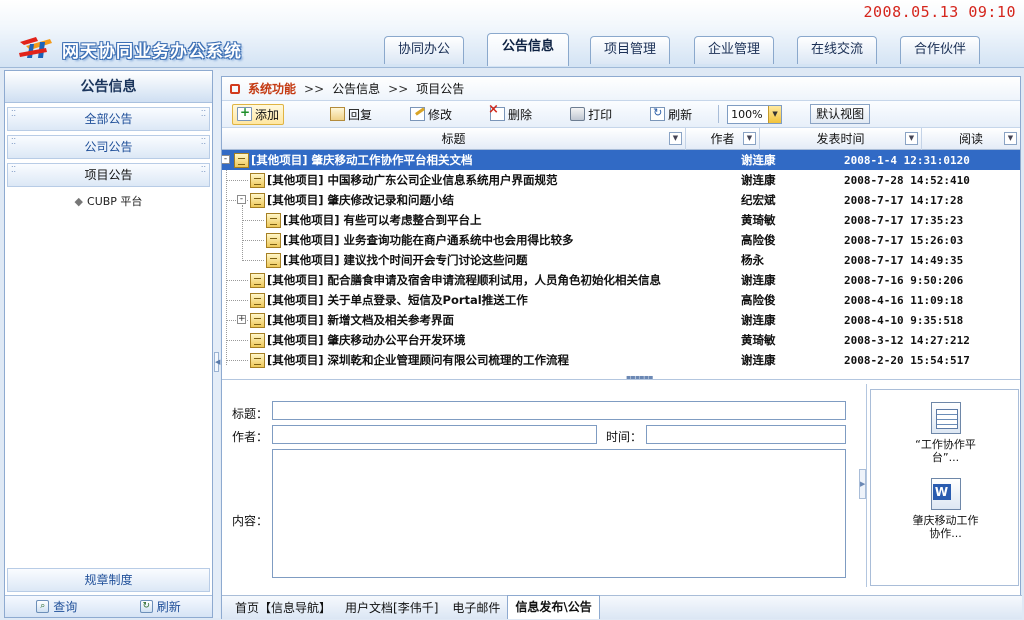 Image resolution: width=1024 pixels, height=620 pixels. What do you see at coordinates (907, 180) in the screenshot?
I see `row-time: 2008-7-28 14:52:410` at bounding box center [907, 180].